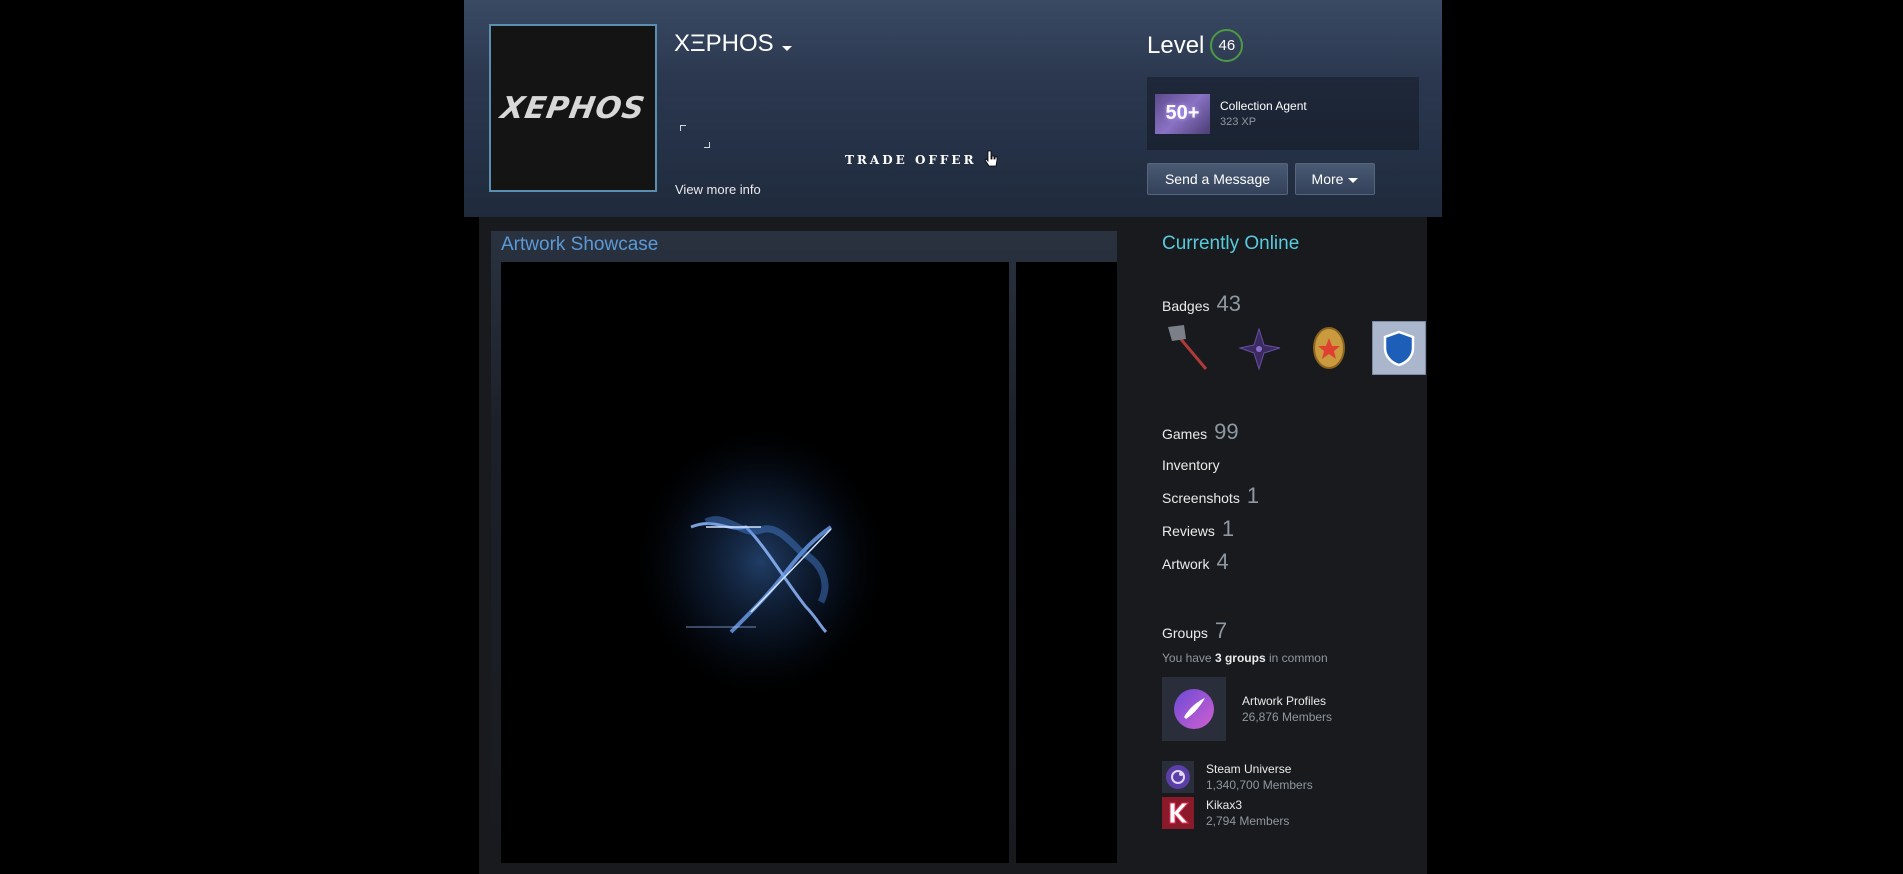 This screenshot has height=874, width=1903. Describe the element at coordinates (724, 43) in the screenshot. I see `persona-name: XΞPHOS` at that location.